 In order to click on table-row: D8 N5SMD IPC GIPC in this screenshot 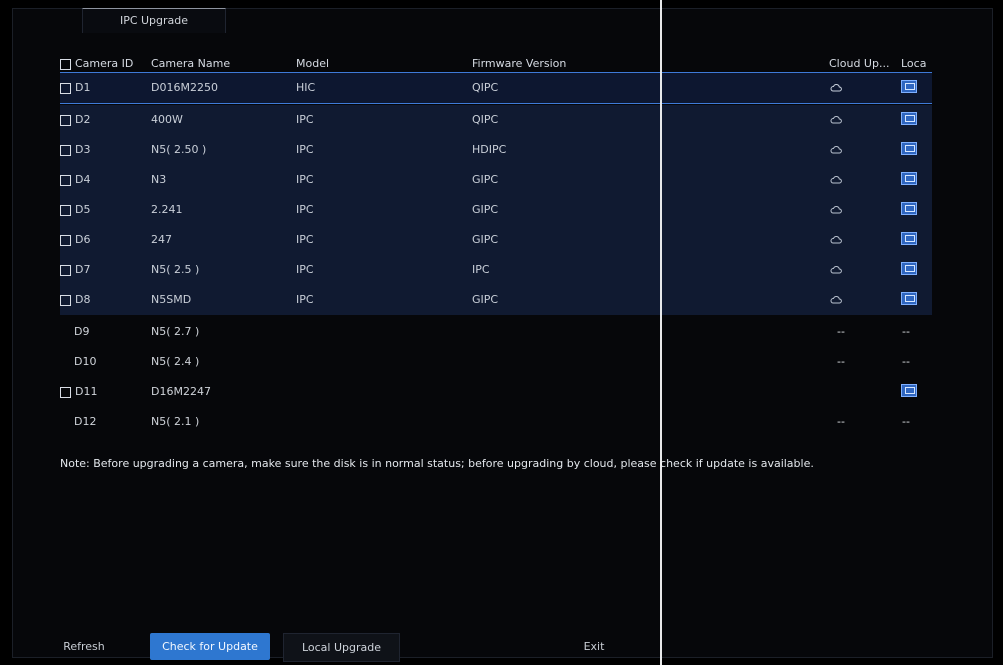, I will do `click(496, 300)`.